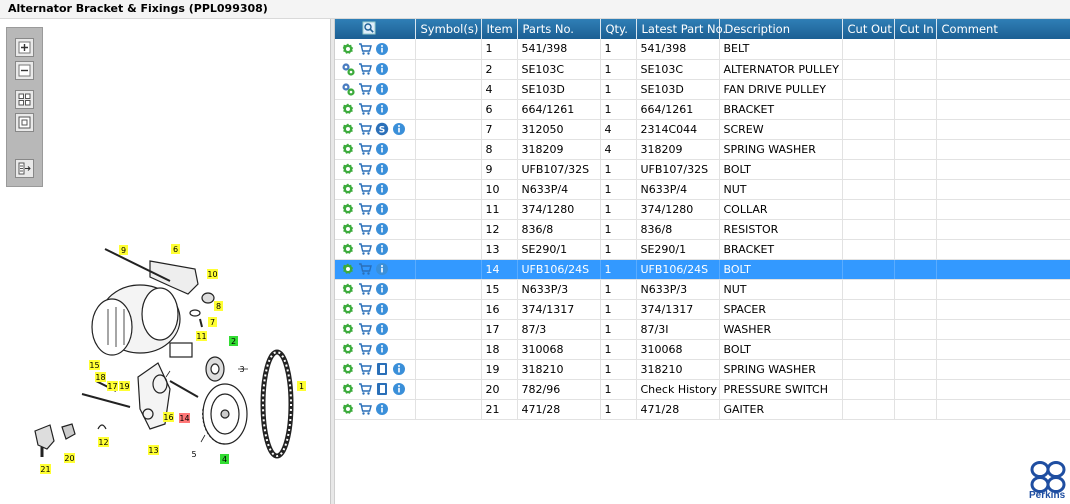 The width and height of the screenshot is (1070, 504). Describe the element at coordinates (45, 469) in the screenshot. I see `callout-21: 21` at that location.